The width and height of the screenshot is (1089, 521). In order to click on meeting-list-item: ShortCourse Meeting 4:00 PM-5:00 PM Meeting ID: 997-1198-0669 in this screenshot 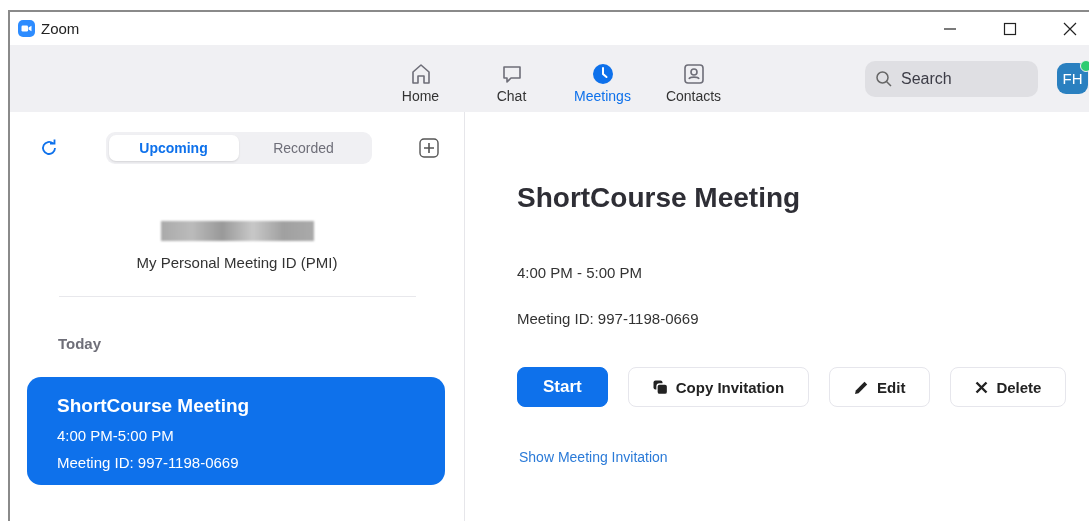, I will do `click(236, 431)`.